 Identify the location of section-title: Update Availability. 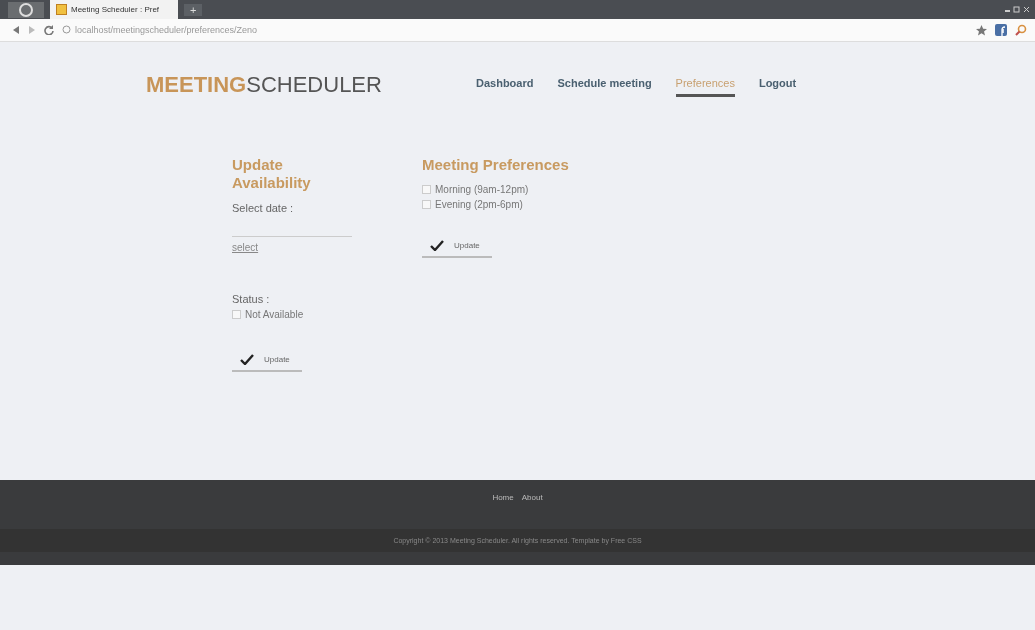
(272, 174).